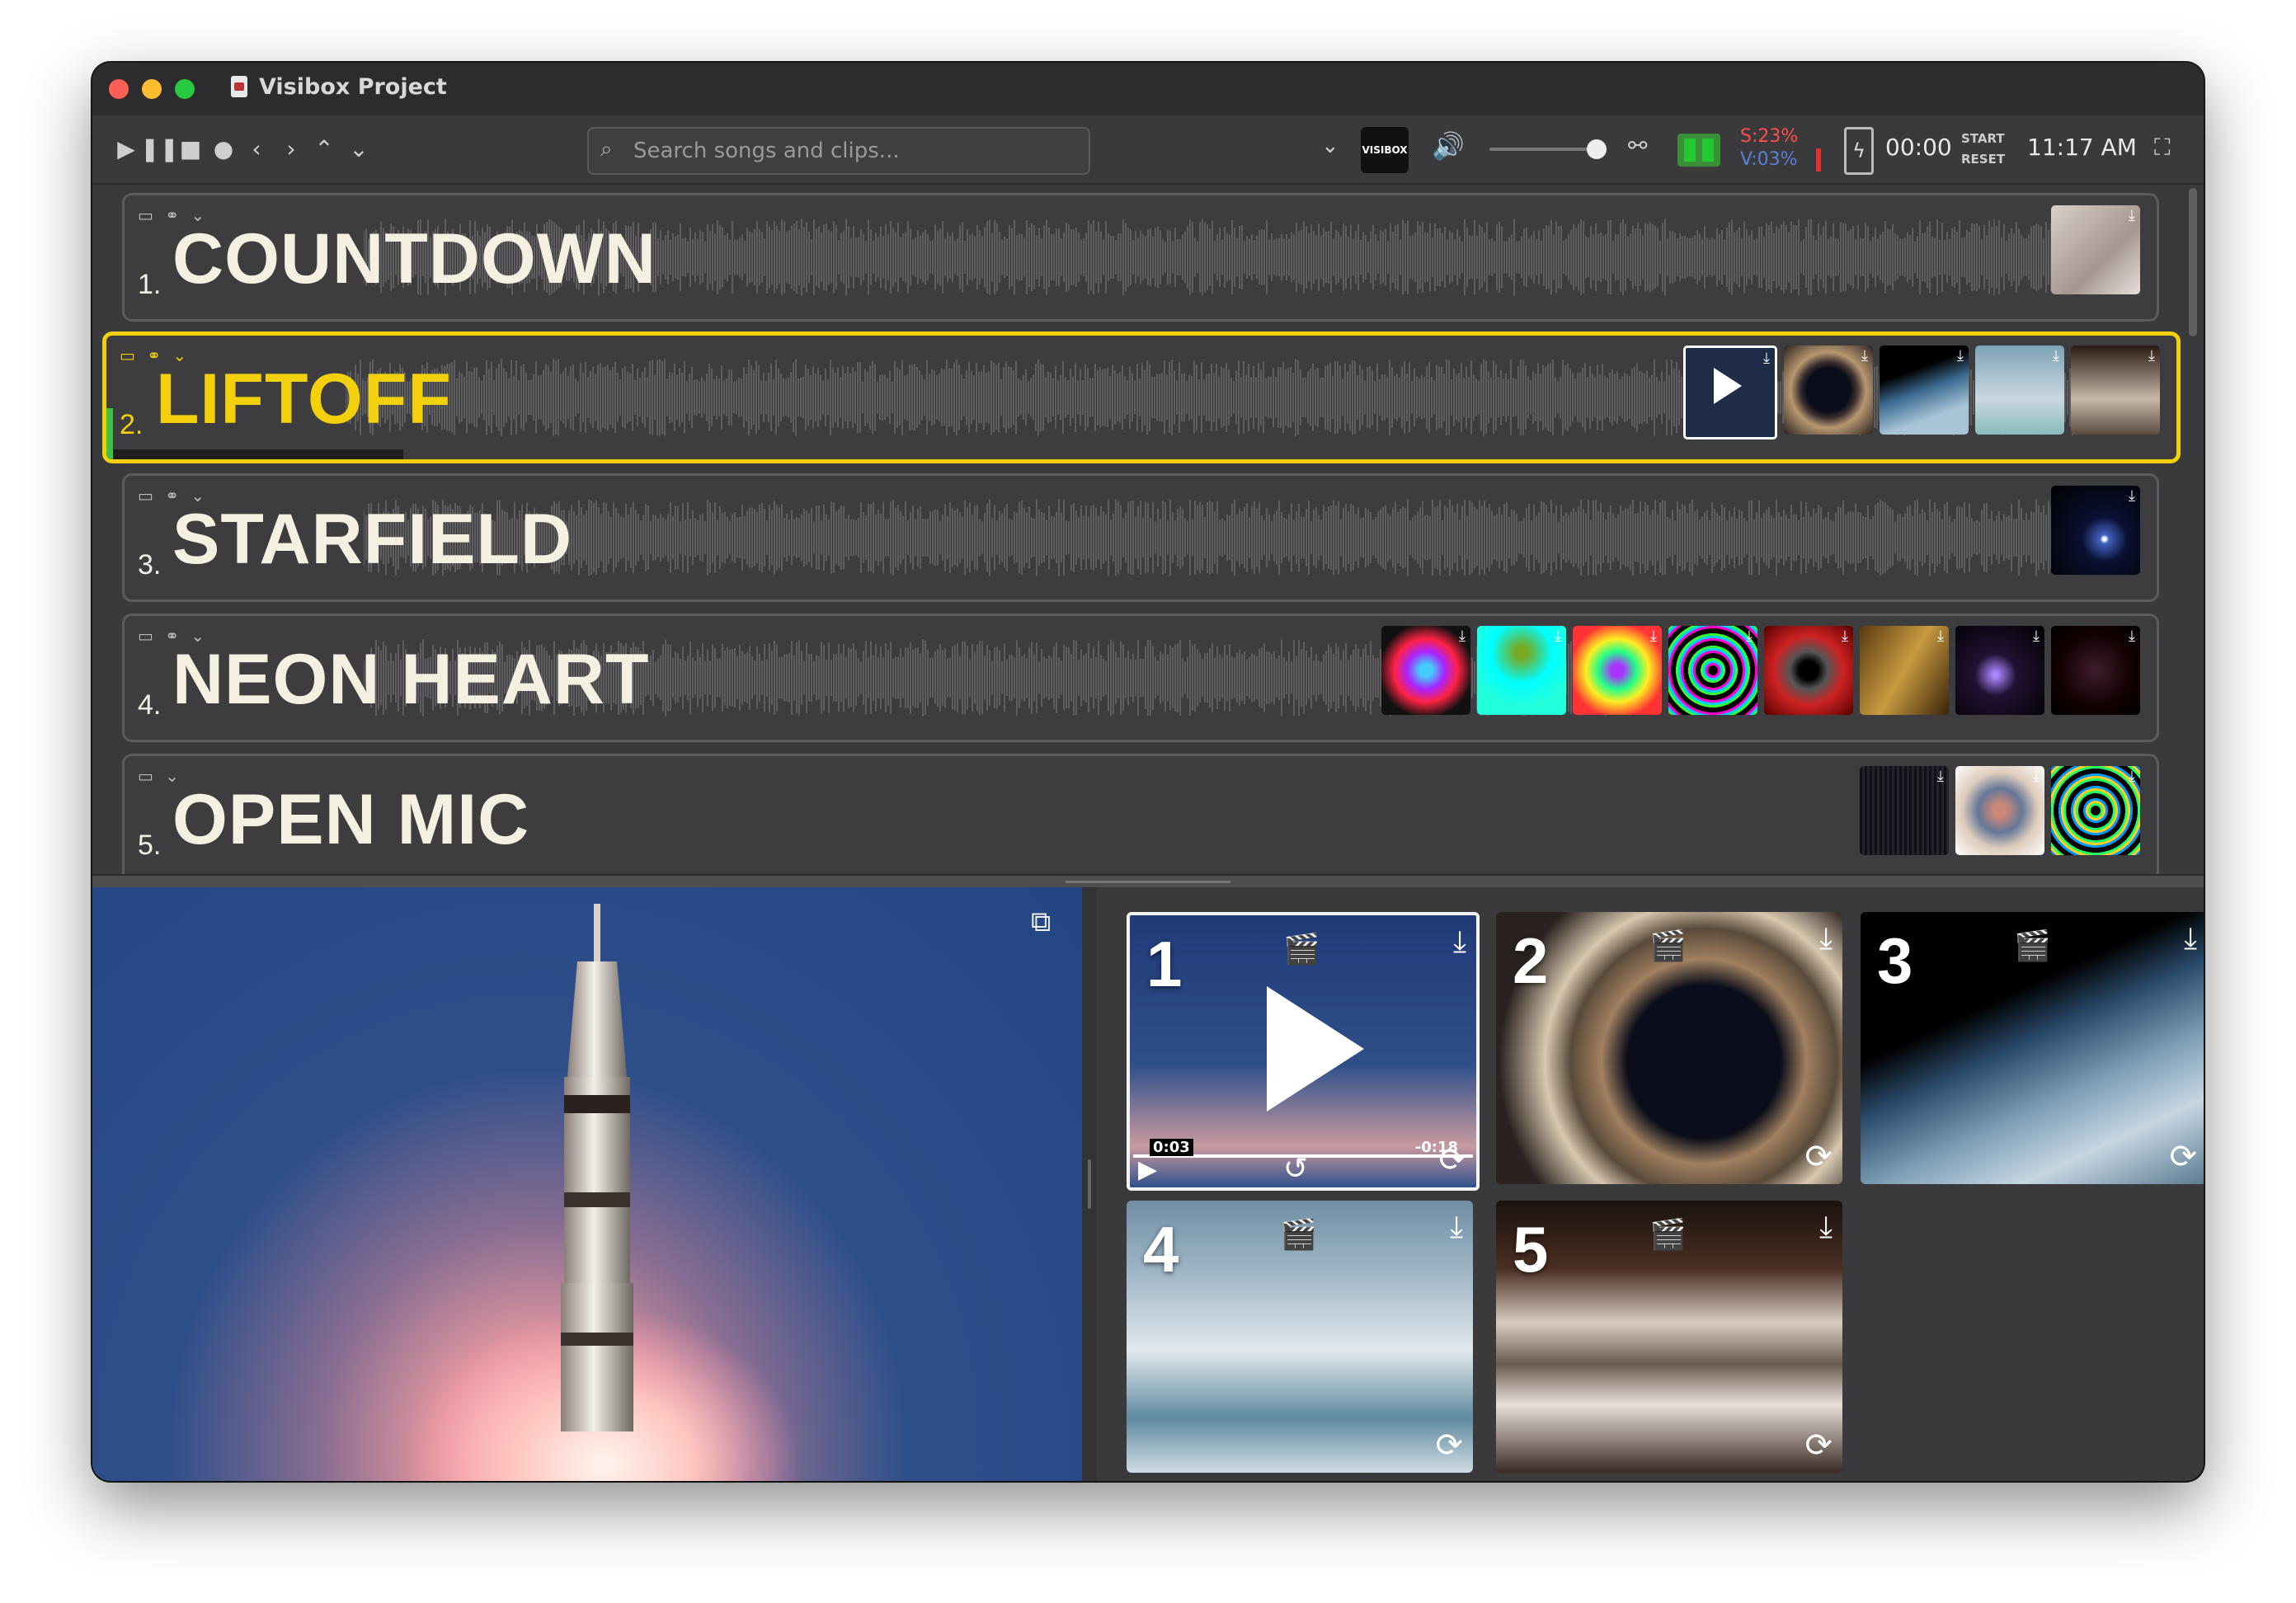 The width and height of the screenshot is (2296, 1603). Describe the element at coordinates (1300, 1337) in the screenshot. I see `clip-tile: 4 🎬 ⤓ ⟳` at that location.